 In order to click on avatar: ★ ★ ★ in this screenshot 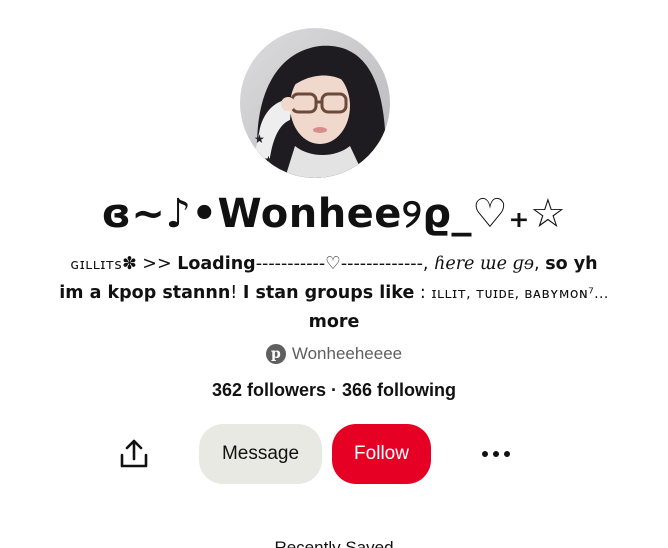, I will do `click(315, 103)`.